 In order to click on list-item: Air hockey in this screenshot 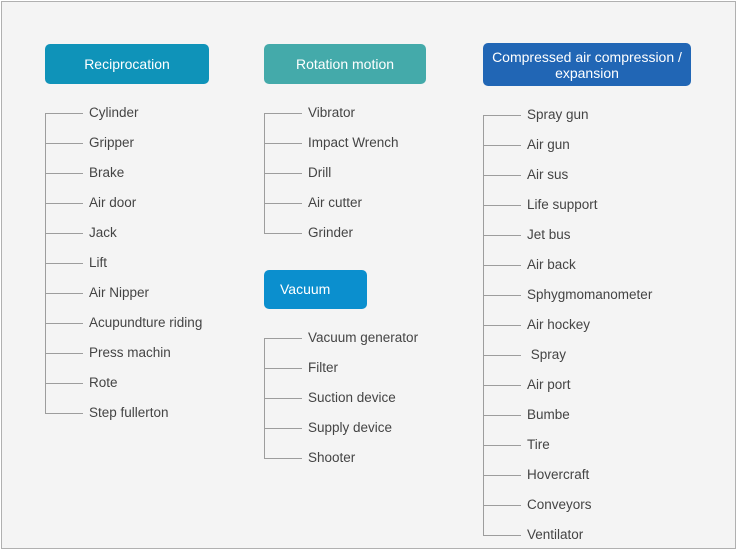, I will do `click(598, 325)`.